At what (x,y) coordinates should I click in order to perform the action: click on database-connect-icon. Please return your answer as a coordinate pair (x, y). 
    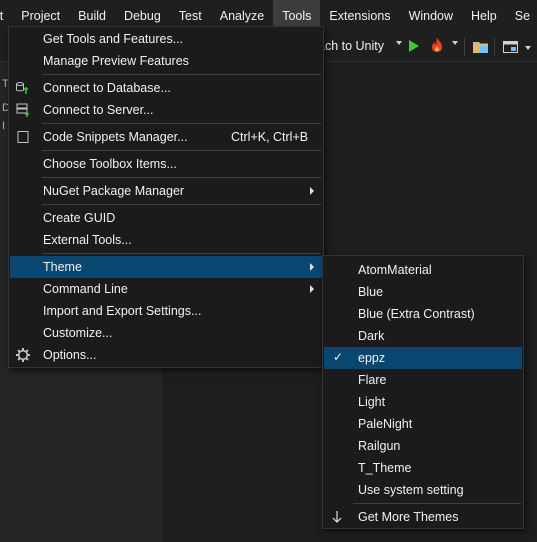
    Looking at the image, I should click on (23, 88).